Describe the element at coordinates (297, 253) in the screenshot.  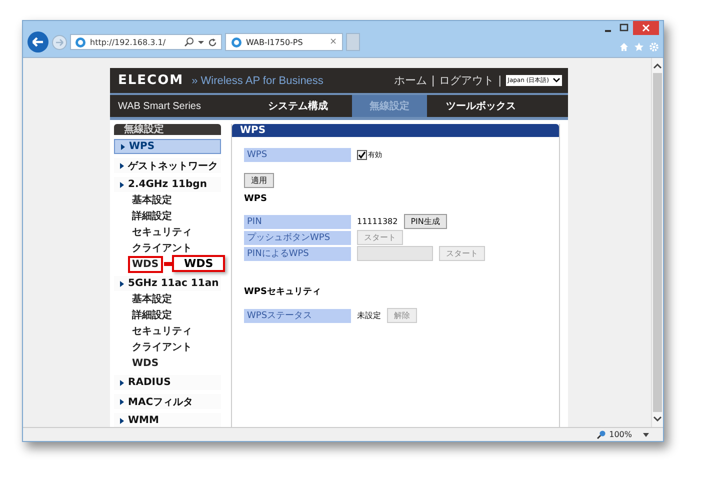
I see `field-label: PINによるWPS` at that location.